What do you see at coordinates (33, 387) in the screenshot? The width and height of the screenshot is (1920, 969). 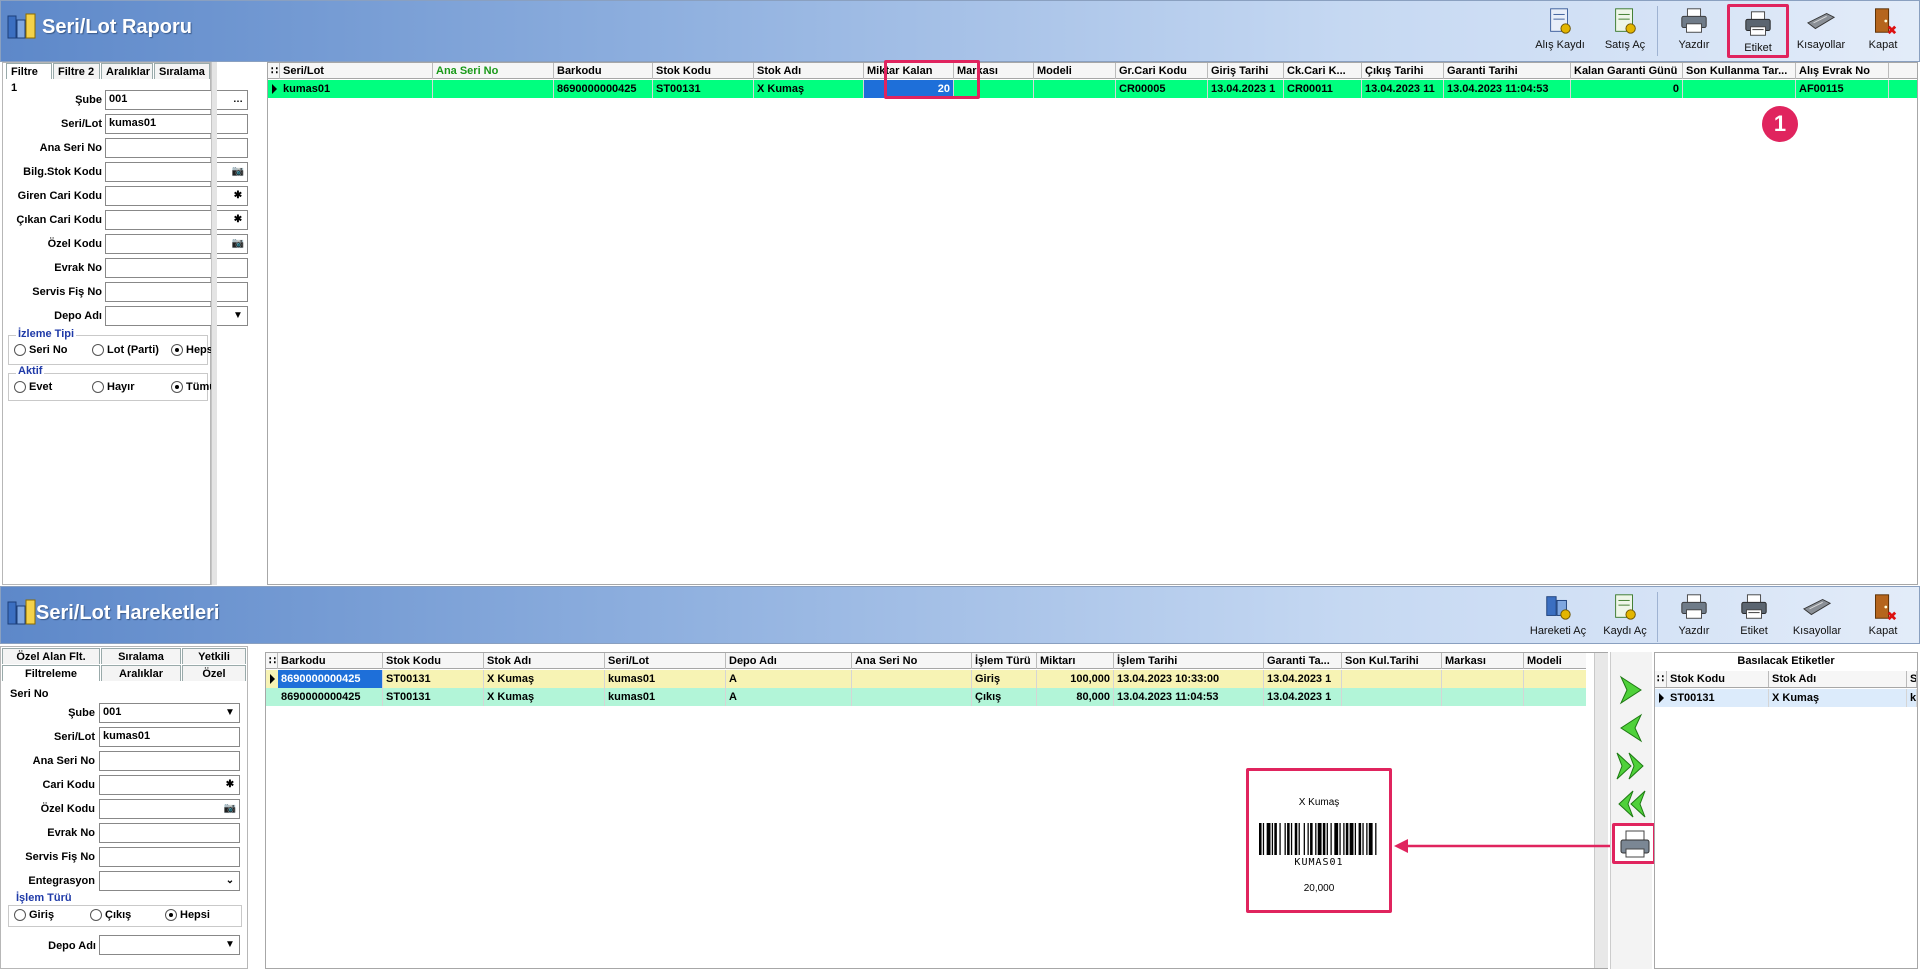 I see `radio-evet: Evet` at bounding box center [33, 387].